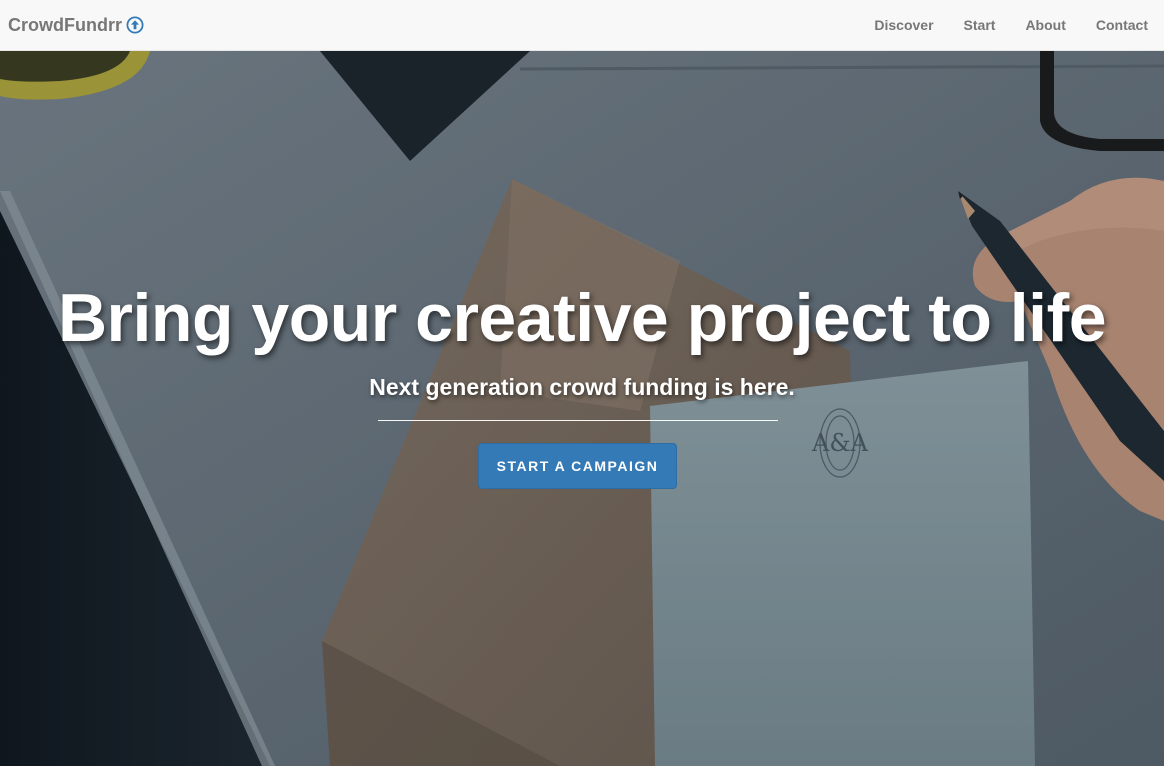 The width and height of the screenshot is (1164, 766). I want to click on nav-link-contact: Contact, so click(1122, 25).